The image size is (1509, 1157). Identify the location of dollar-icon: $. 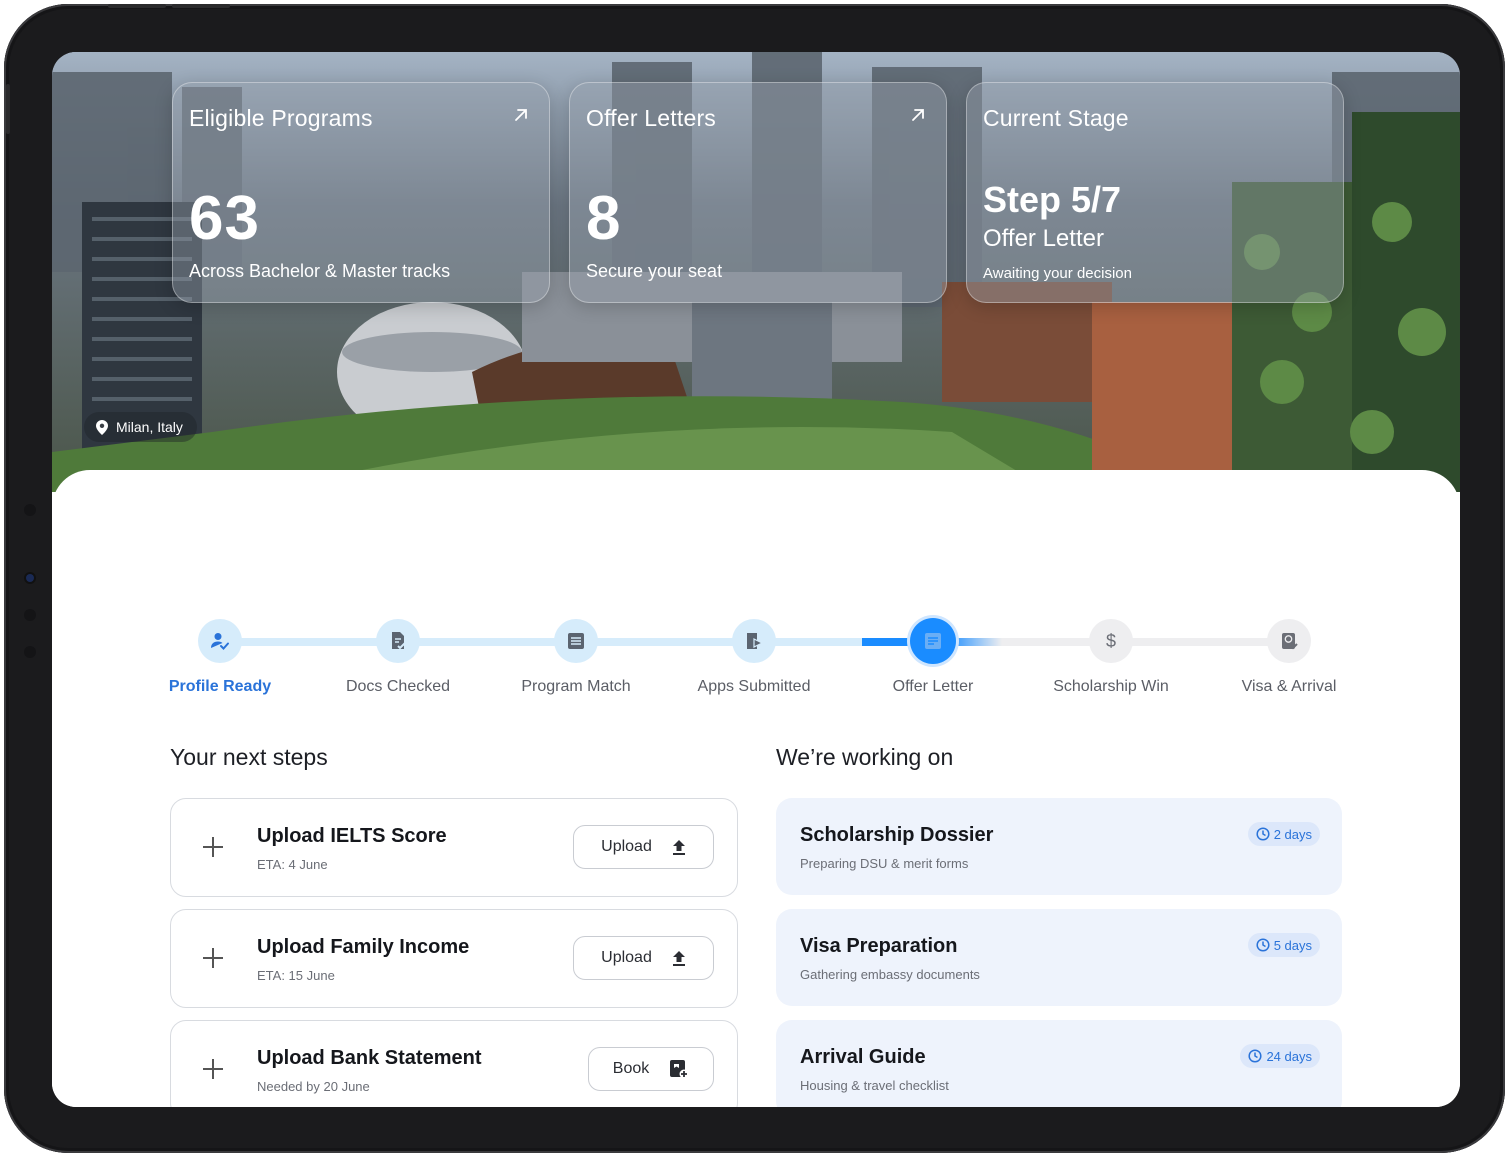
(1111, 641).